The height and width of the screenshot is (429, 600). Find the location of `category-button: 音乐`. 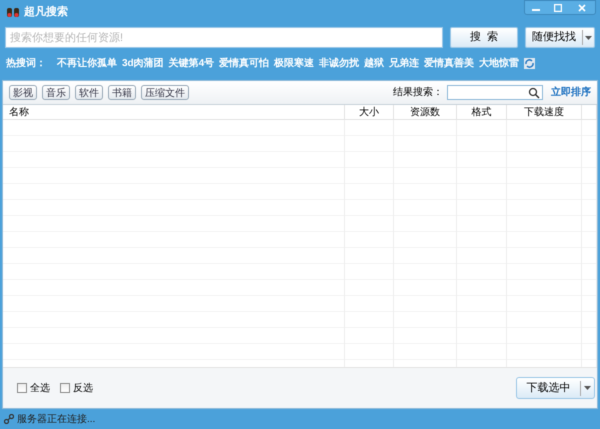

category-button: 音乐 is located at coordinates (56, 92).